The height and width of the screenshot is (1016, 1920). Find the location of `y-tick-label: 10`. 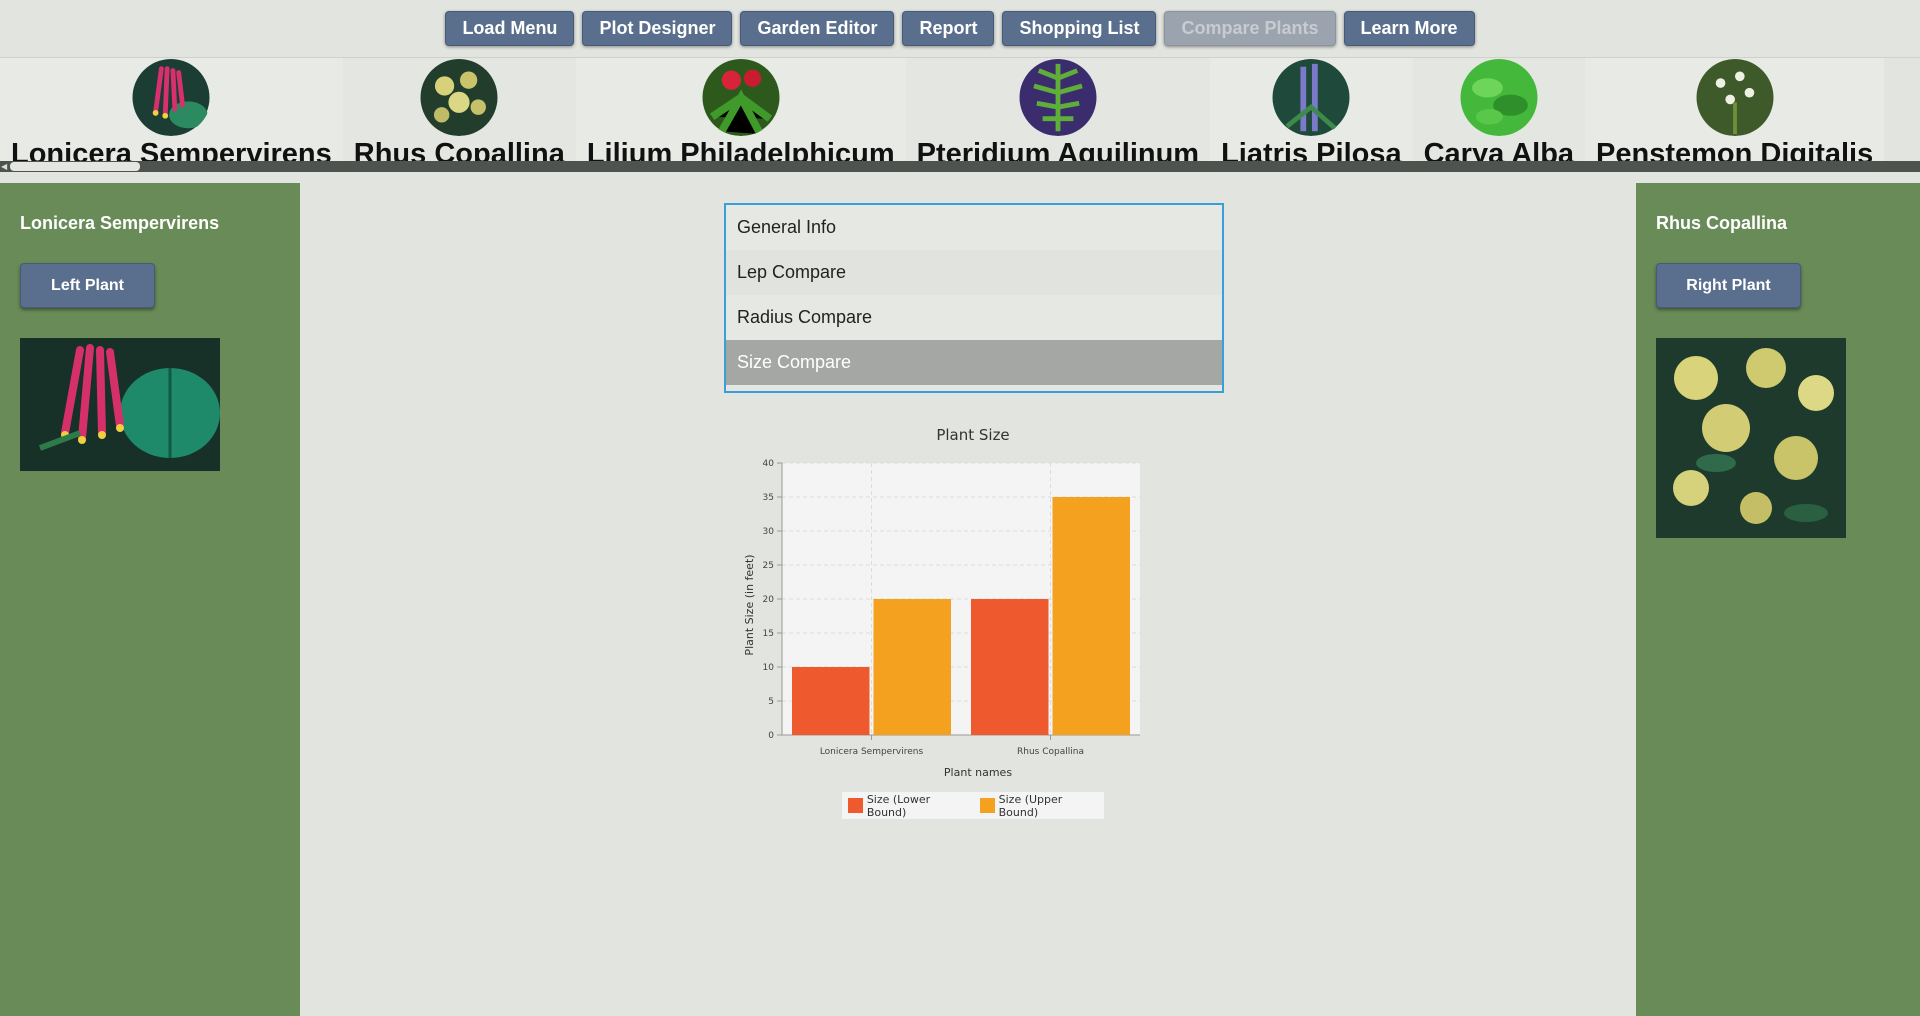

y-tick-label: 10 is located at coordinates (769, 668).